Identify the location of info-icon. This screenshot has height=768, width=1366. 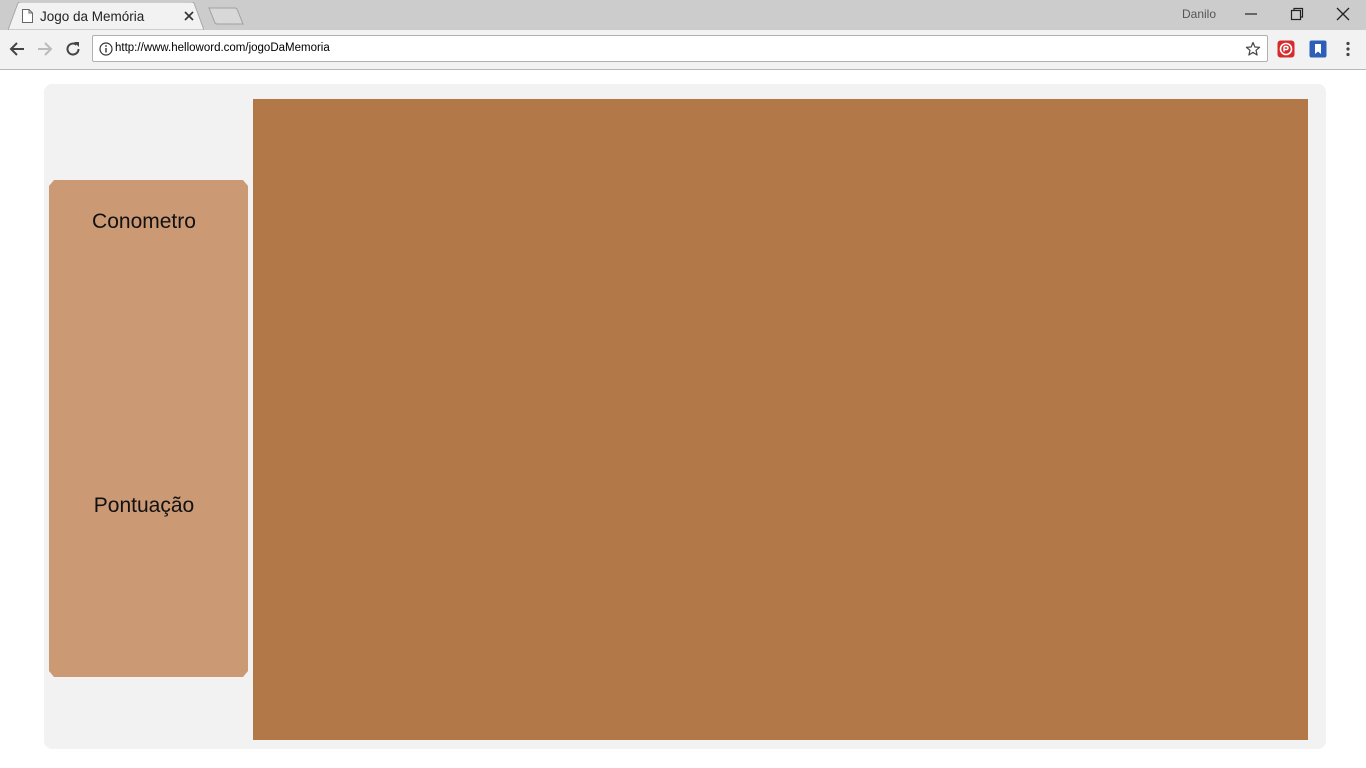
(106, 49).